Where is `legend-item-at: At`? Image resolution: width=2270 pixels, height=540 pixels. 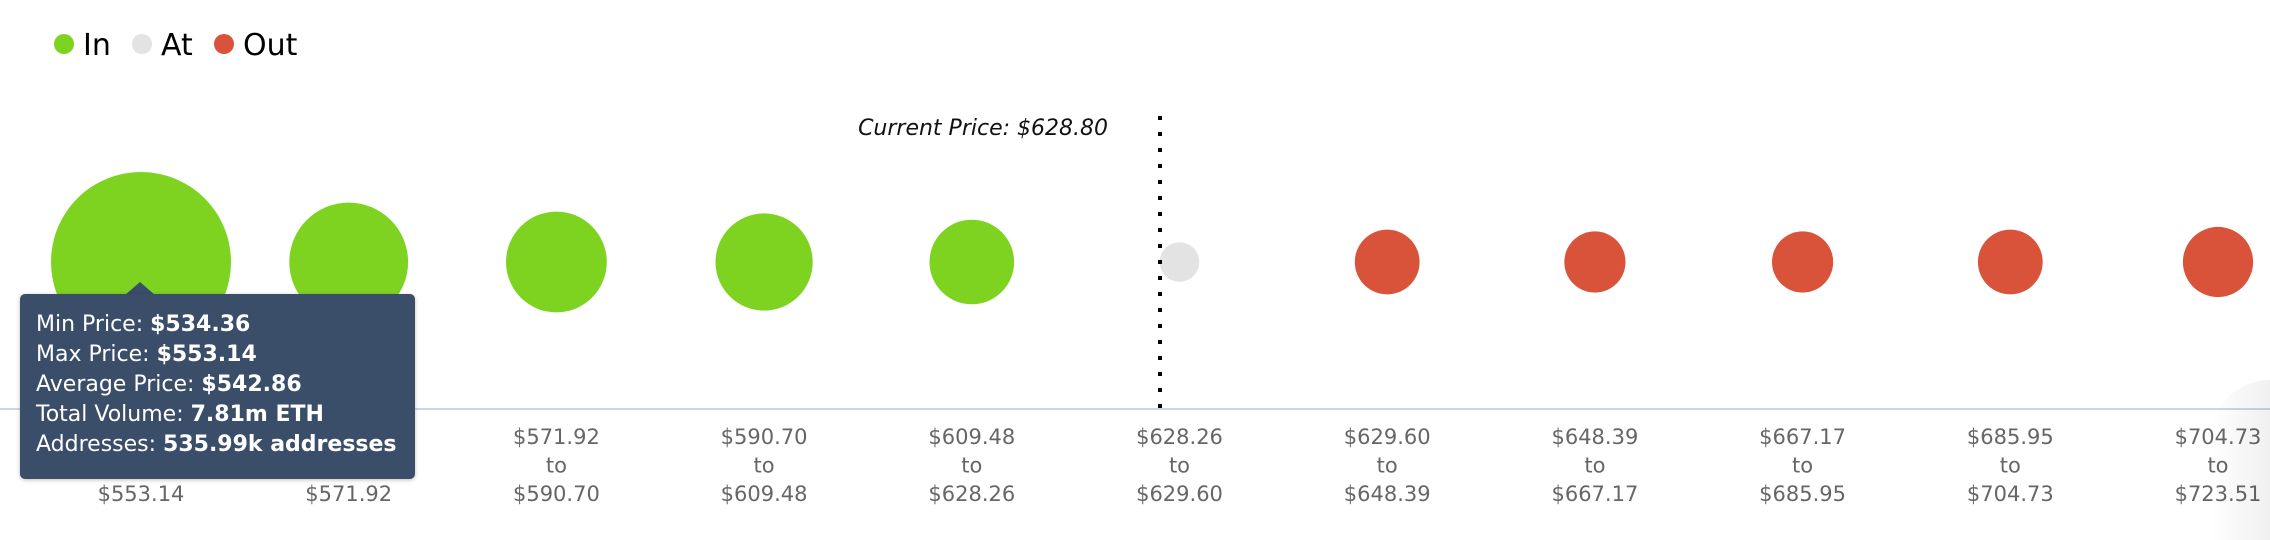
legend-item-at: At is located at coordinates (162, 45).